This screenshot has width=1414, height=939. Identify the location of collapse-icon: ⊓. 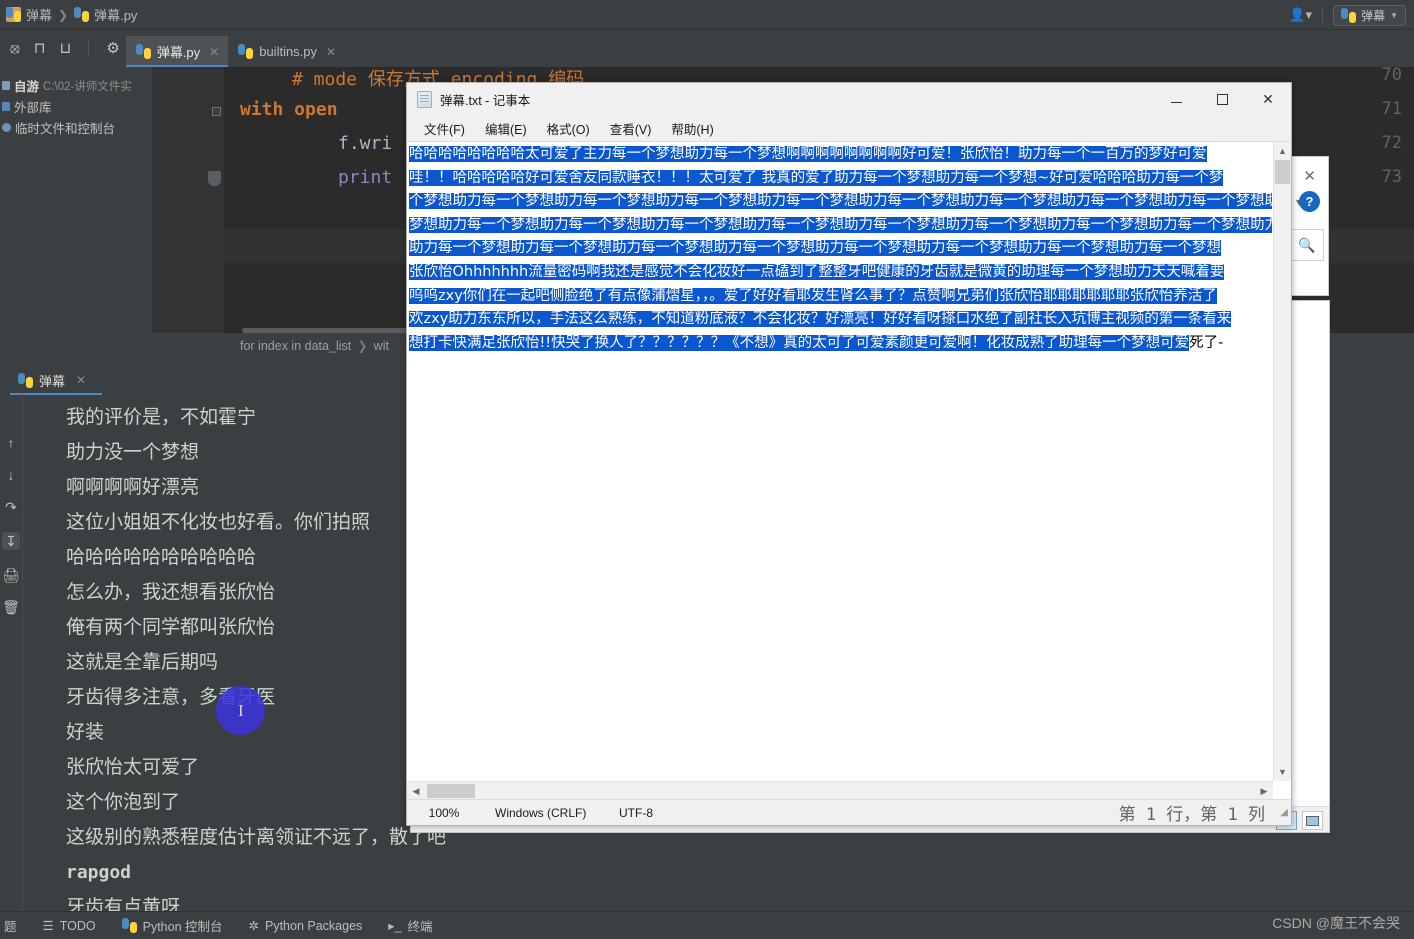
(40, 48).